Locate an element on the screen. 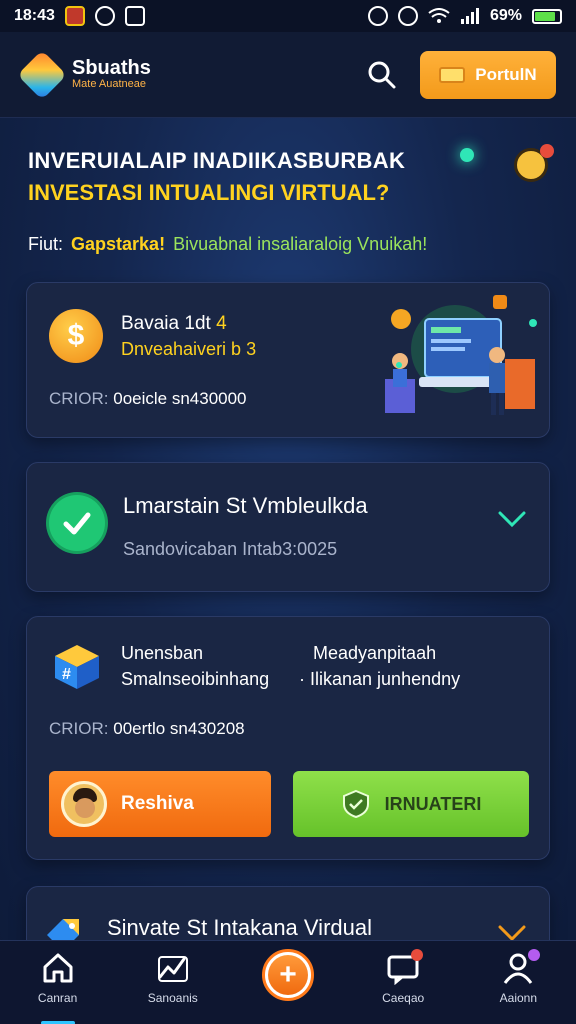 Image resolution: width=576 pixels, height=1024 pixels. check-badge-icon is located at coordinates (77, 523).